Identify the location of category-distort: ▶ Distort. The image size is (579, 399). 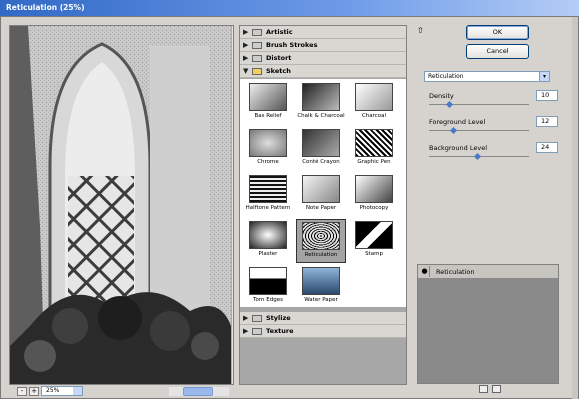
(323, 58).